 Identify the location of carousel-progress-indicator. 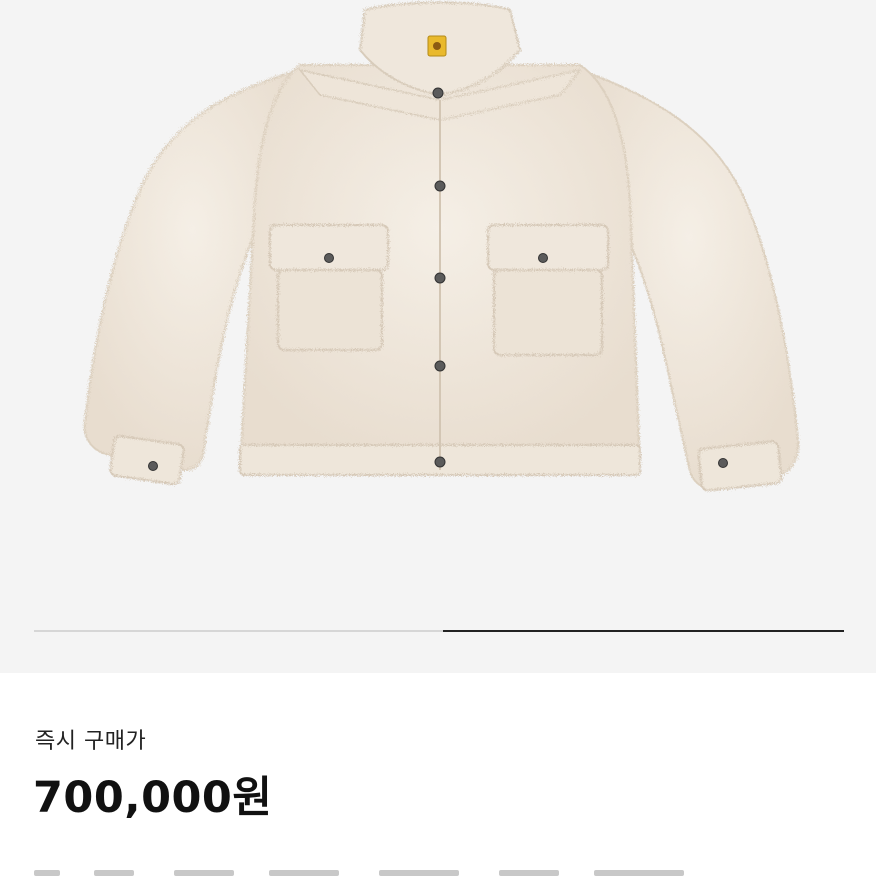
(643, 631).